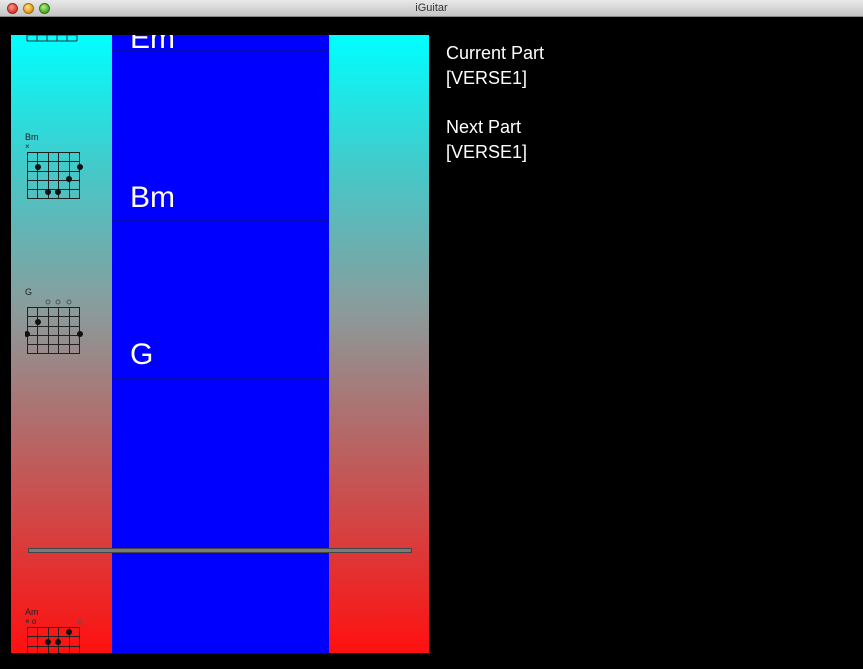  What do you see at coordinates (484, 127) in the screenshot?
I see `next-part-label: Next Part` at bounding box center [484, 127].